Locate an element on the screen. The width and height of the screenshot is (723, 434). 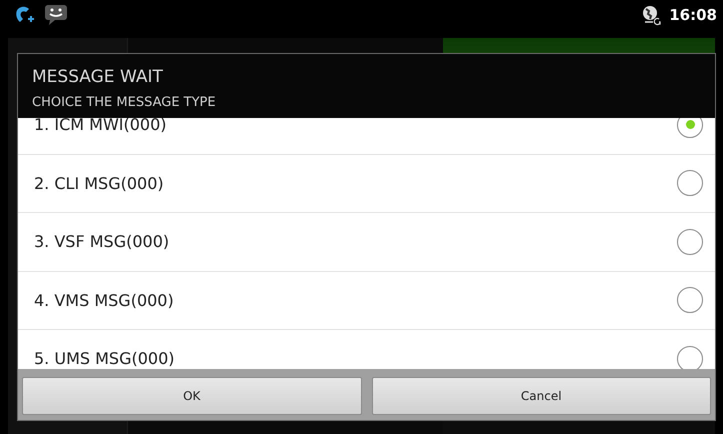
option-row: 2. CLI MSG(000) is located at coordinates (366, 183).